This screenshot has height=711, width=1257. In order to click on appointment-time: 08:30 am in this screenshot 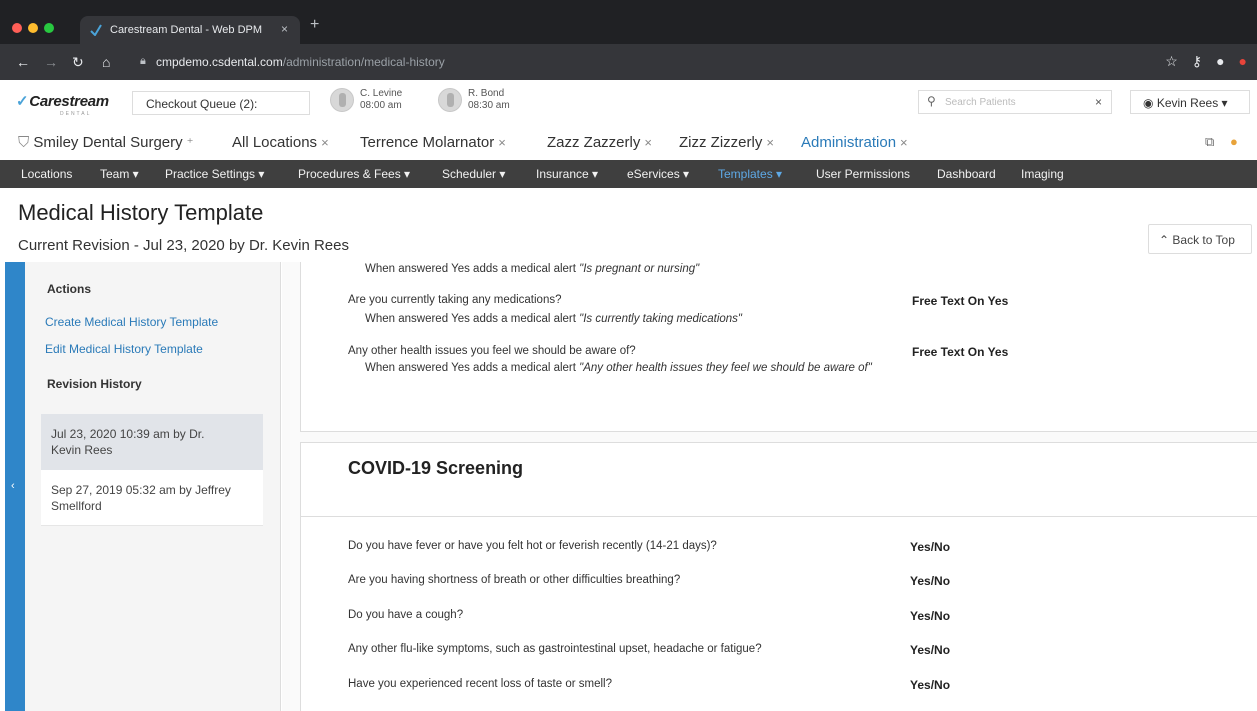, I will do `click(489, 105)`.